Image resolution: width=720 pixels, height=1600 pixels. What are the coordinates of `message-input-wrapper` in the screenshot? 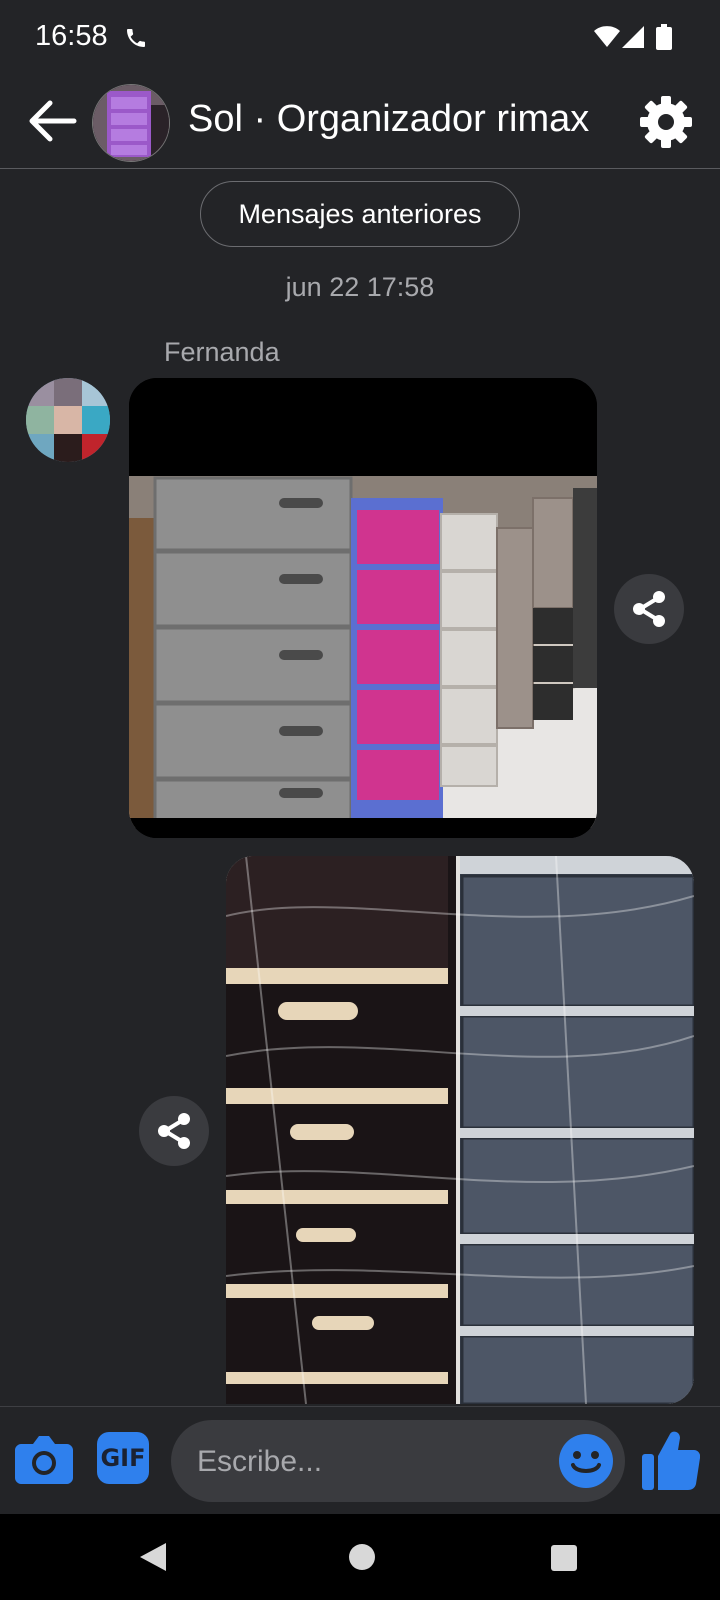 It's located at (398, 1462).